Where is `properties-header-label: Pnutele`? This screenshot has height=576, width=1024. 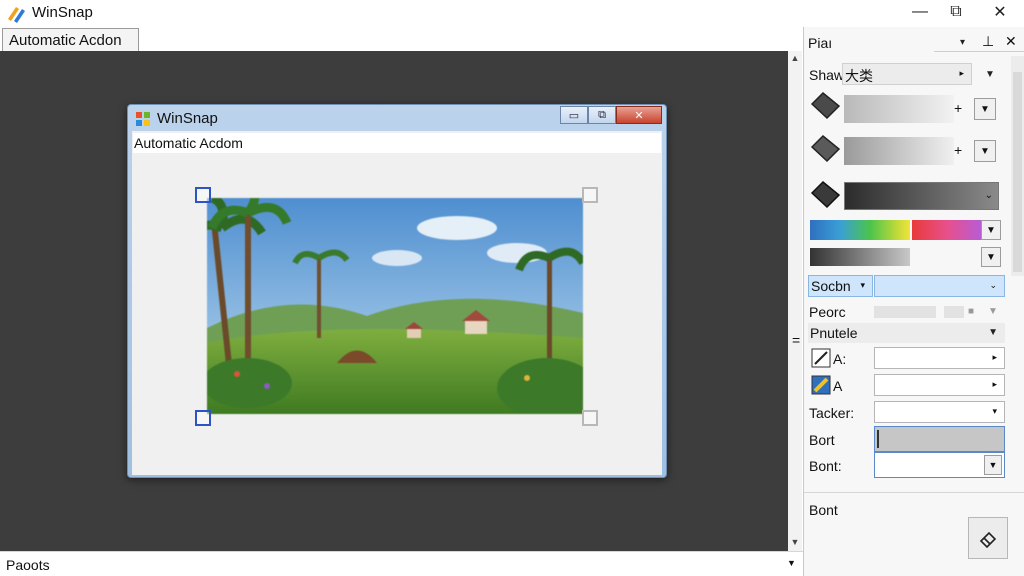
properties-header-label: Pnutele is located at coordinates (834, 333).